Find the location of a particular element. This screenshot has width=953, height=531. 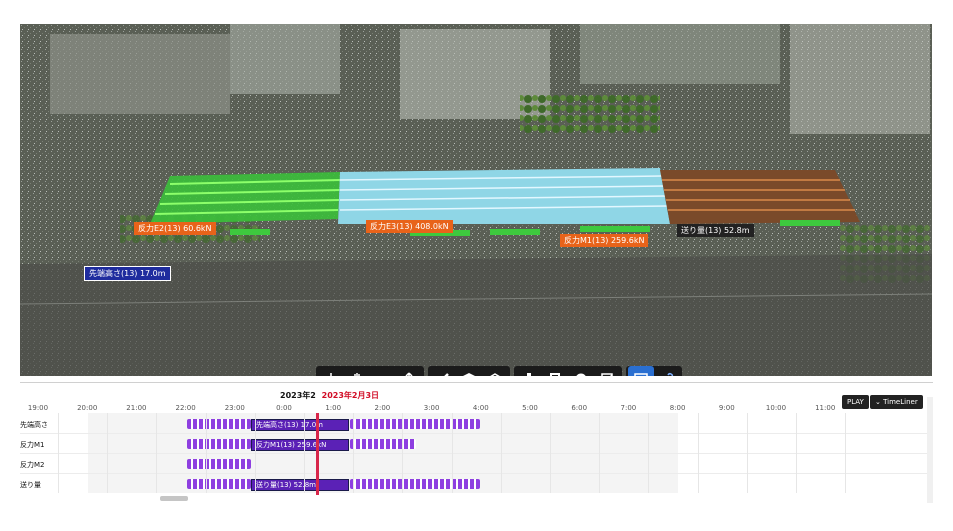

play-button: PLAY is located at coordinates (855, 402).